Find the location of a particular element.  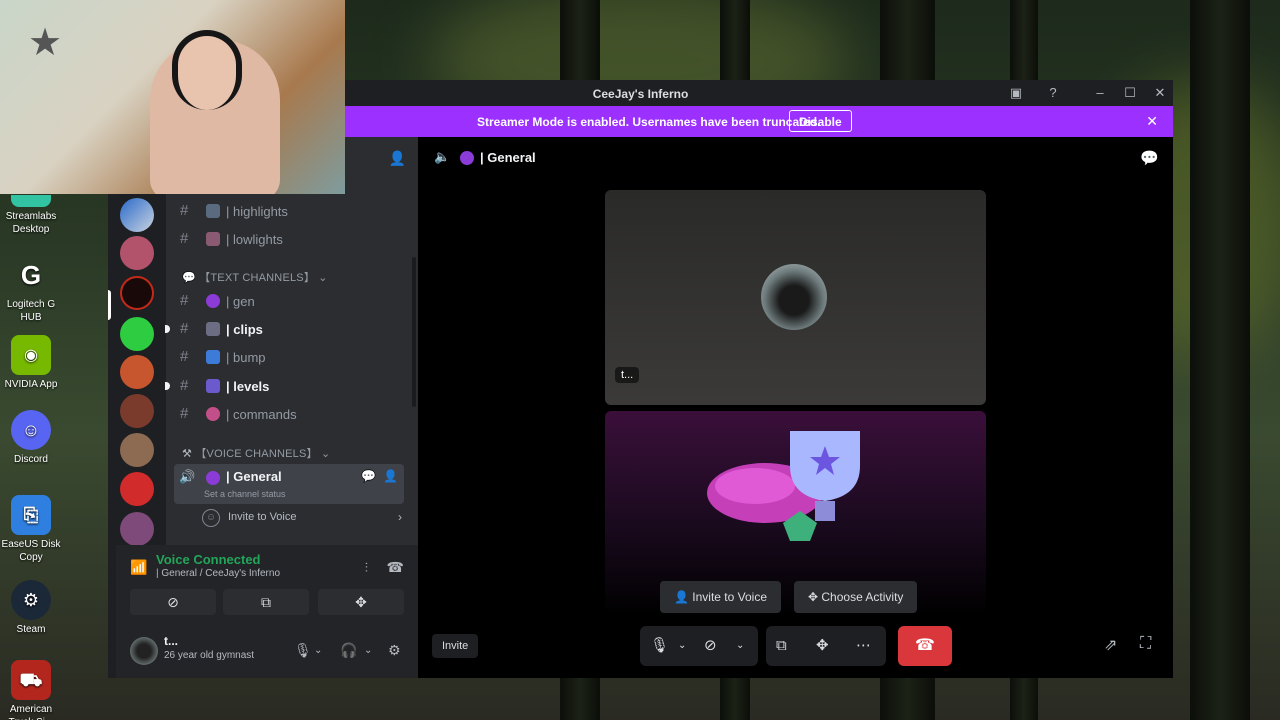

fullscreen-icon: ⛶ is located at coordinates (1145, 644).